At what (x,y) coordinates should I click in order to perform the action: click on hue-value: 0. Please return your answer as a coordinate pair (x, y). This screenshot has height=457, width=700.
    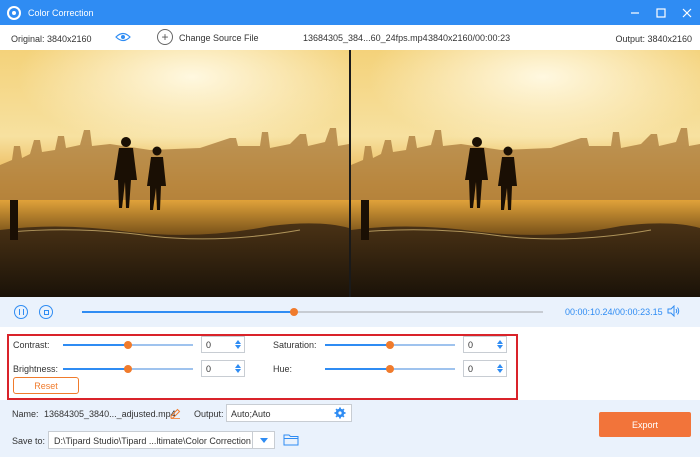
    Looking at the image, I should click on (471, 369).